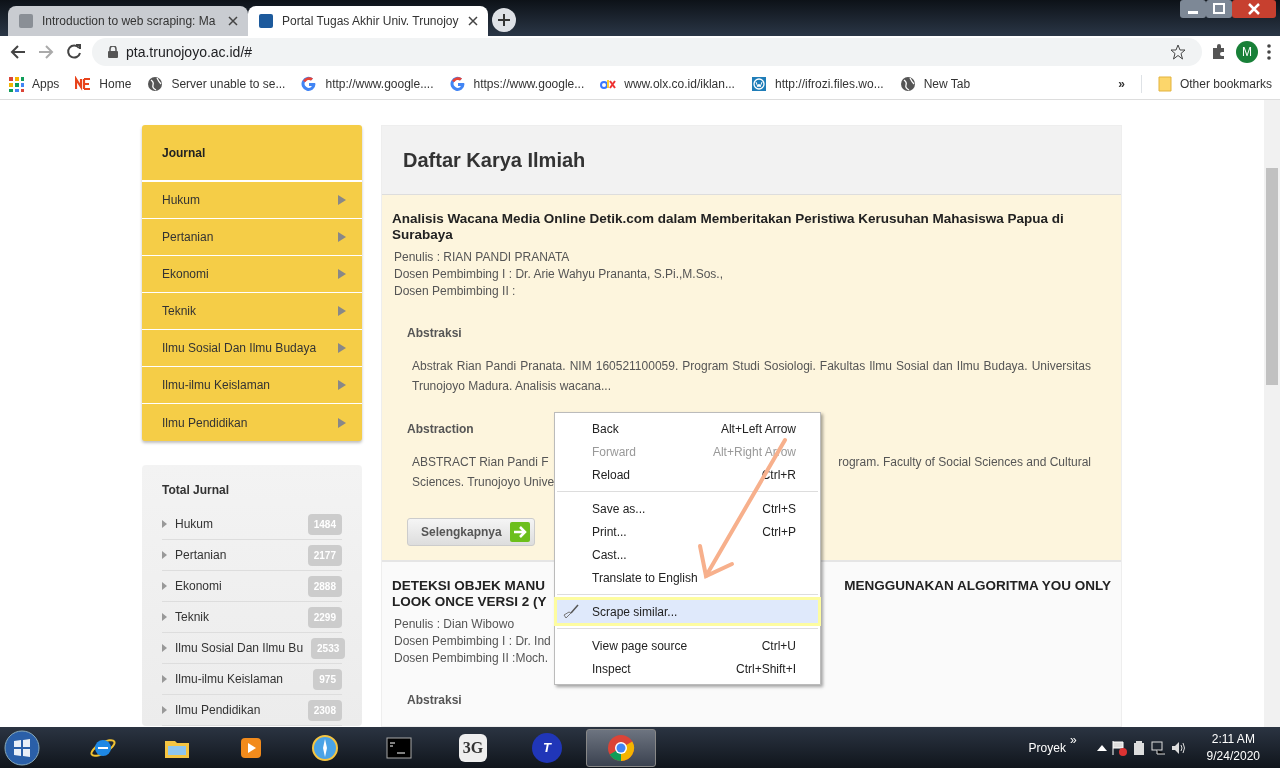 Image resolution: width=1280 pixels, height=768 pixels. Describe the element at coordinates (471, 532) in the screenshot. I see `read-more-button: Selengkapnya` at that location.